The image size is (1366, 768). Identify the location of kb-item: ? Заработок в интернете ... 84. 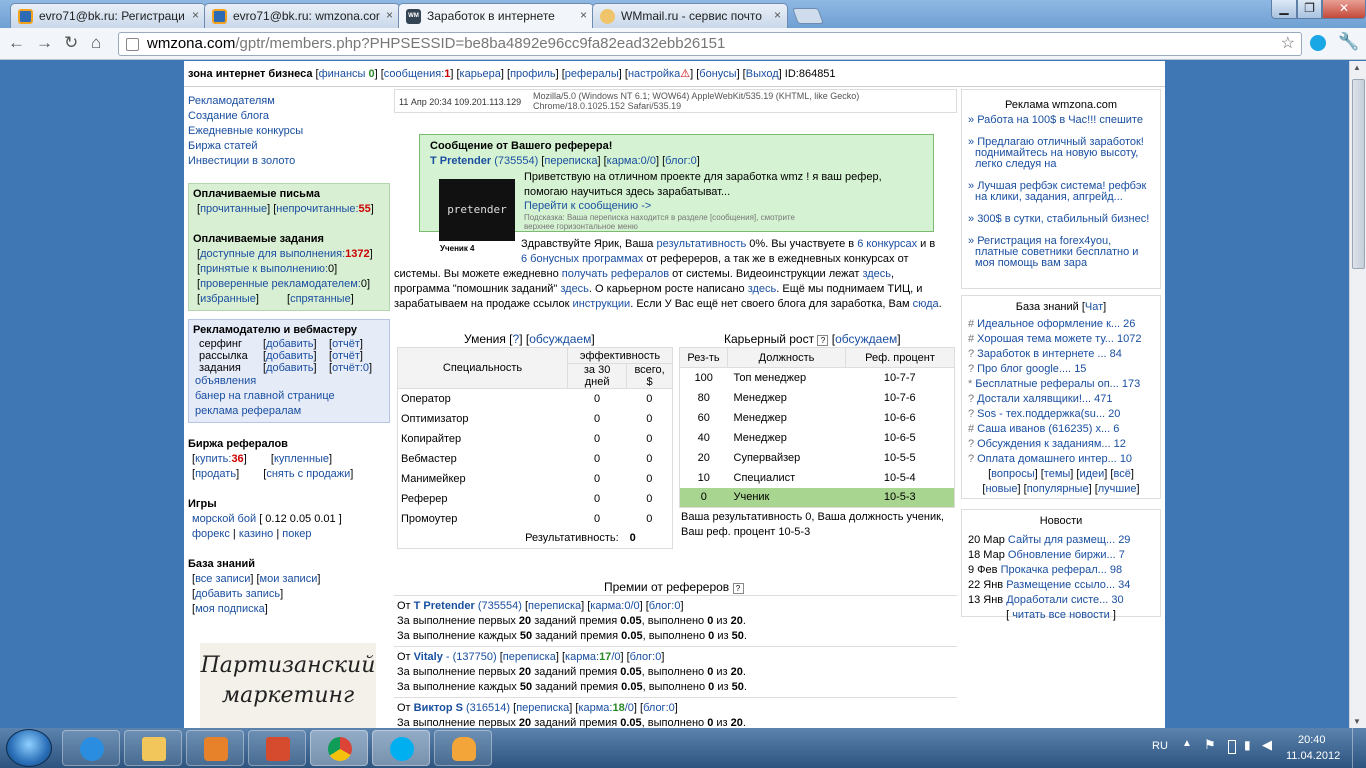
(1061, 354).